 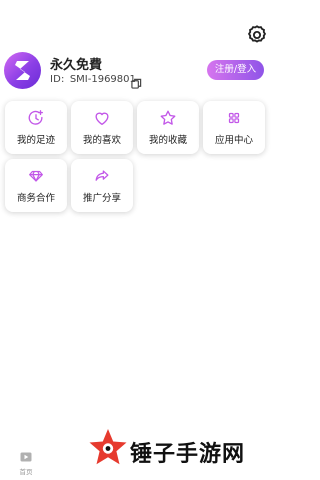 I want to click on settings-button, so click(x=257, y=35).